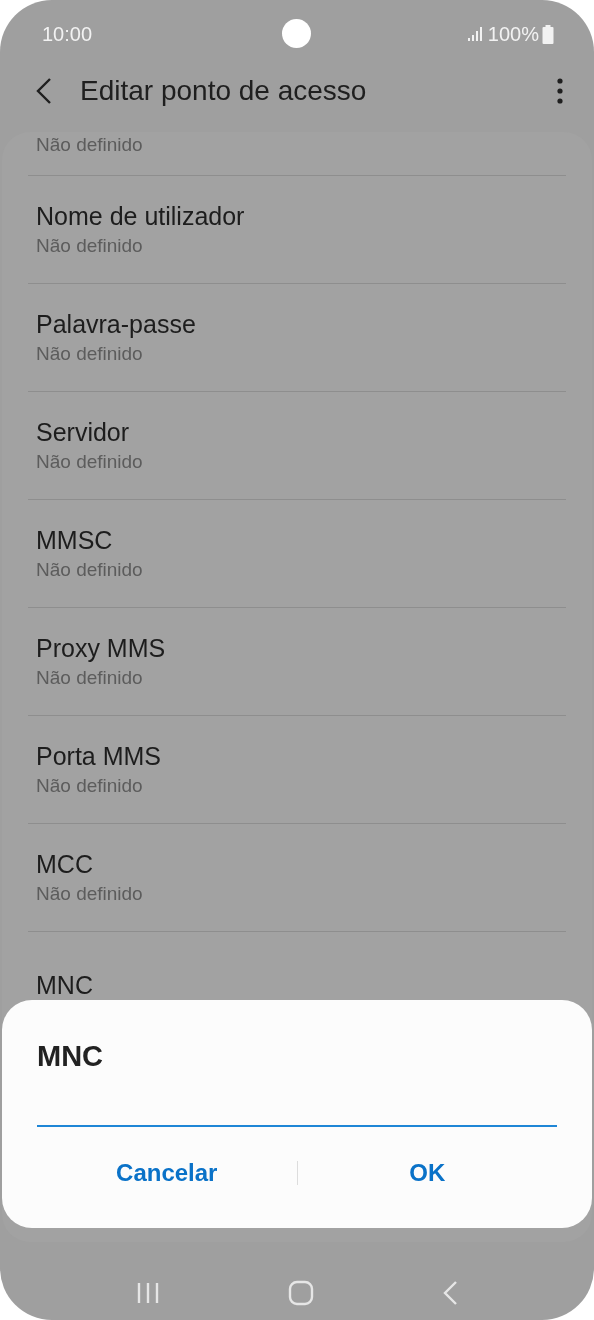 The image size is (594, 1320). Describe the element at coordinates (67, 34) in the screenshot. I see `status-time: 10:00` at that location.